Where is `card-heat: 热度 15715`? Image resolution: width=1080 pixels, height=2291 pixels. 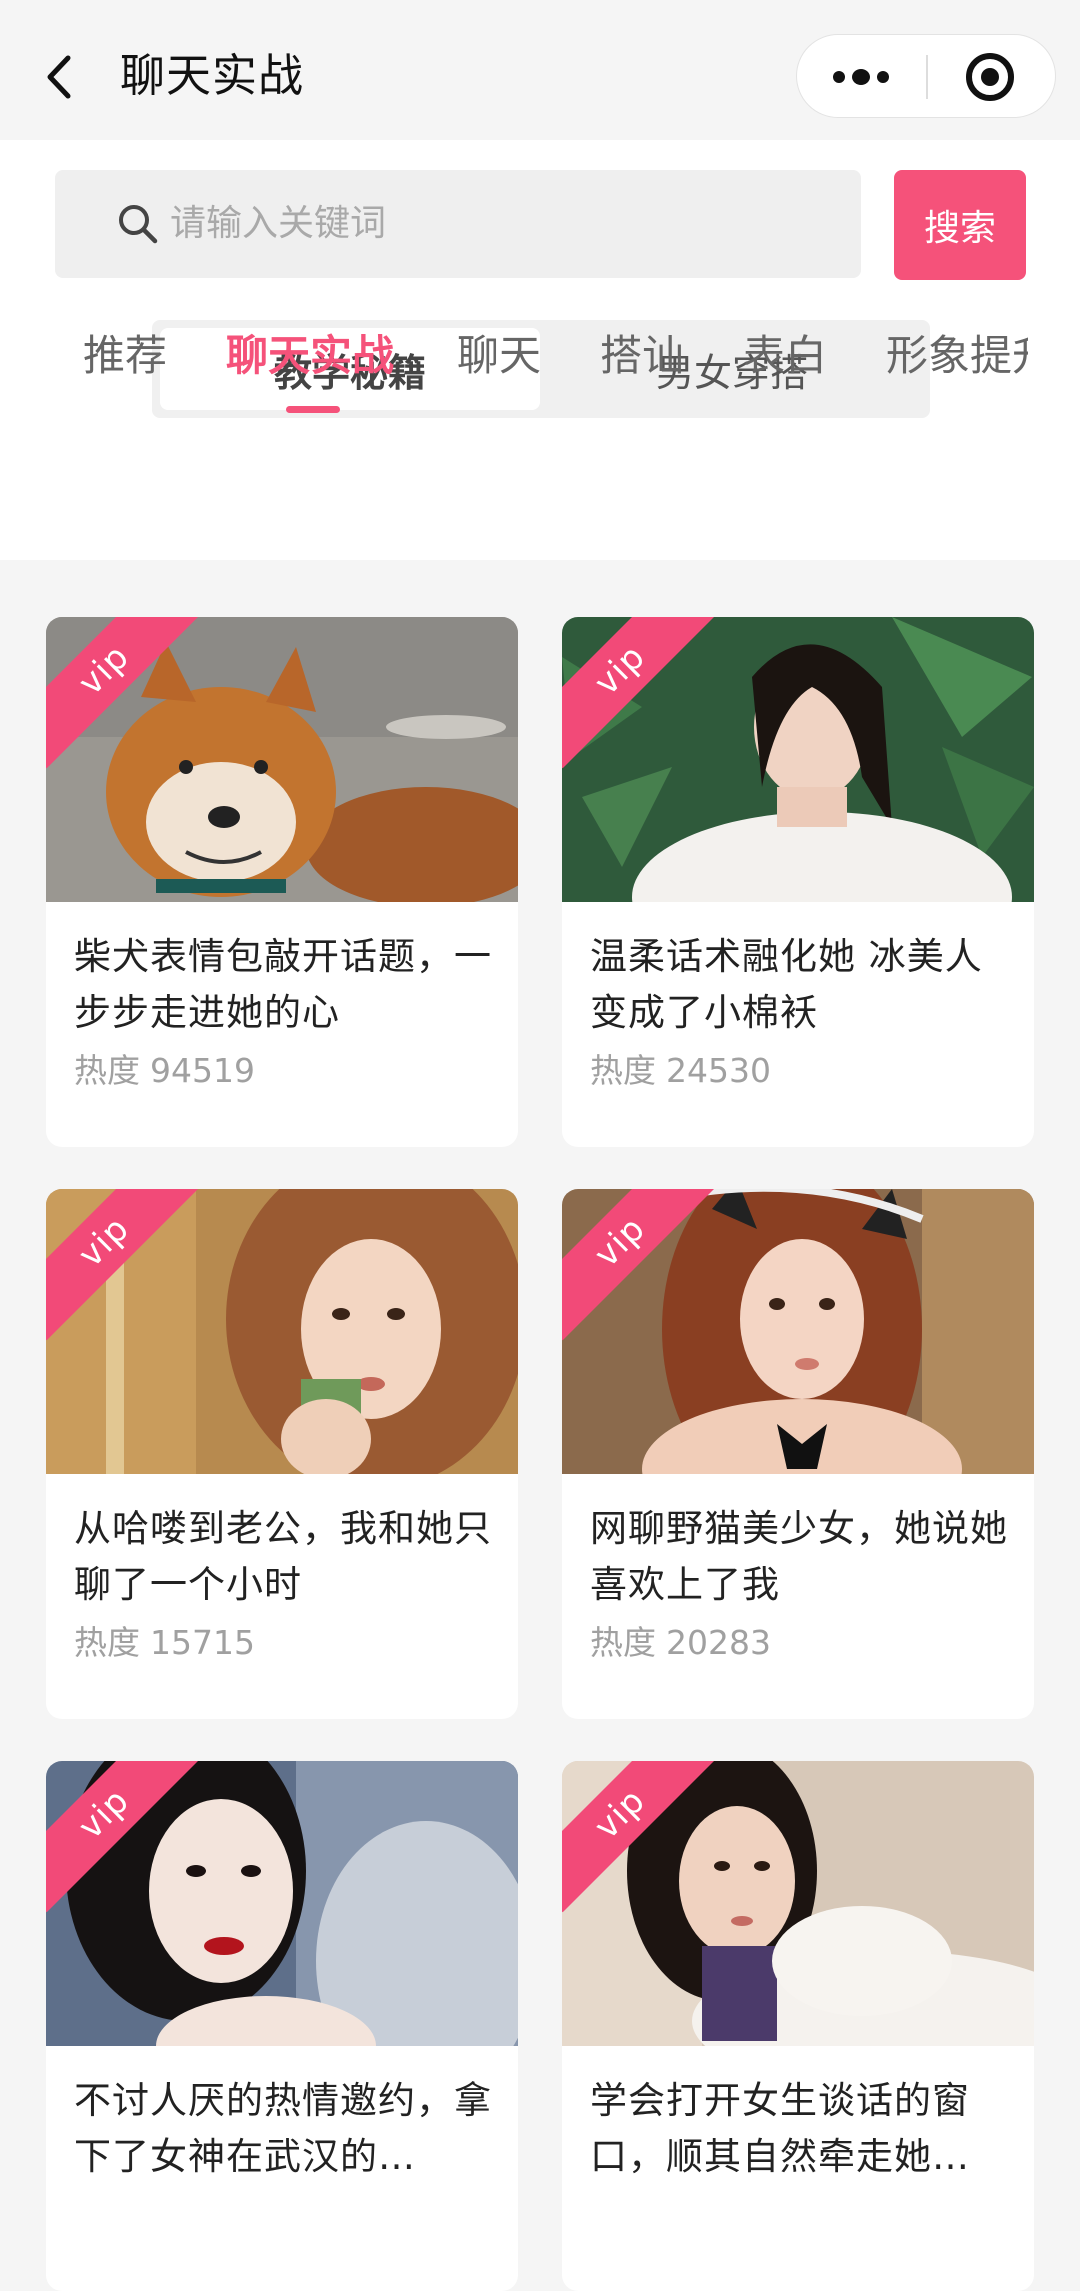 card-heat: 热度 15715 is located at coordinates (164, 1642).